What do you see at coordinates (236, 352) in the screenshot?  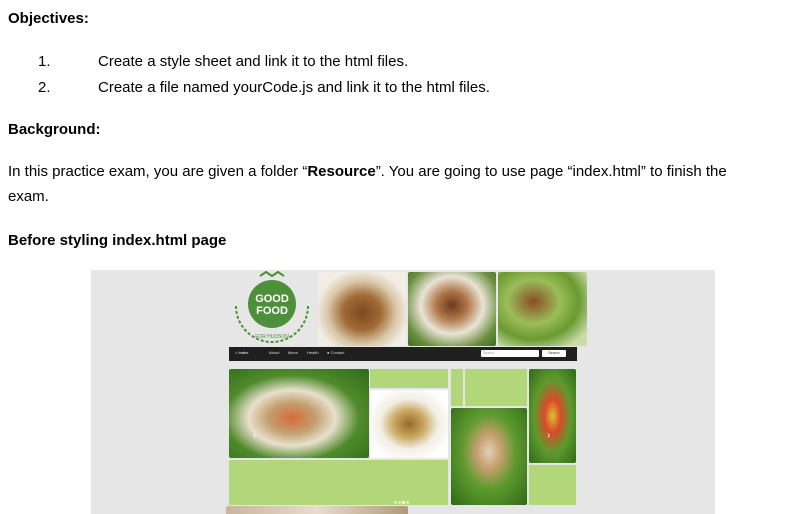 I see `home-icon: ⌂` at bounding box center [236, 352].